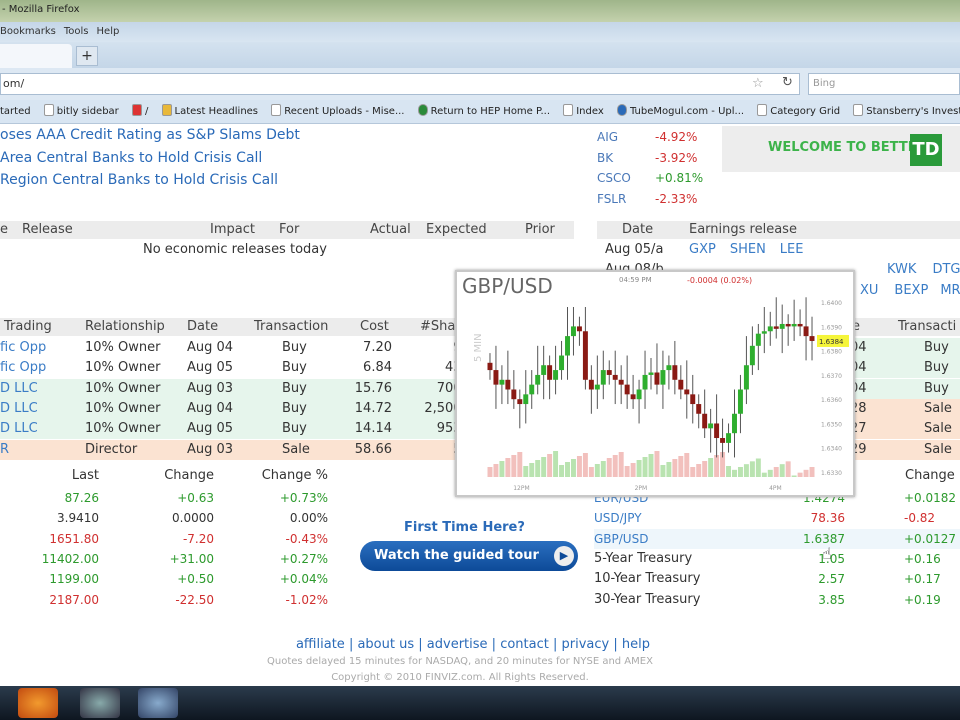 The height and width of the screenshot is (720, 960). I want to click on menu-tools: Tools, so click(76, 31).